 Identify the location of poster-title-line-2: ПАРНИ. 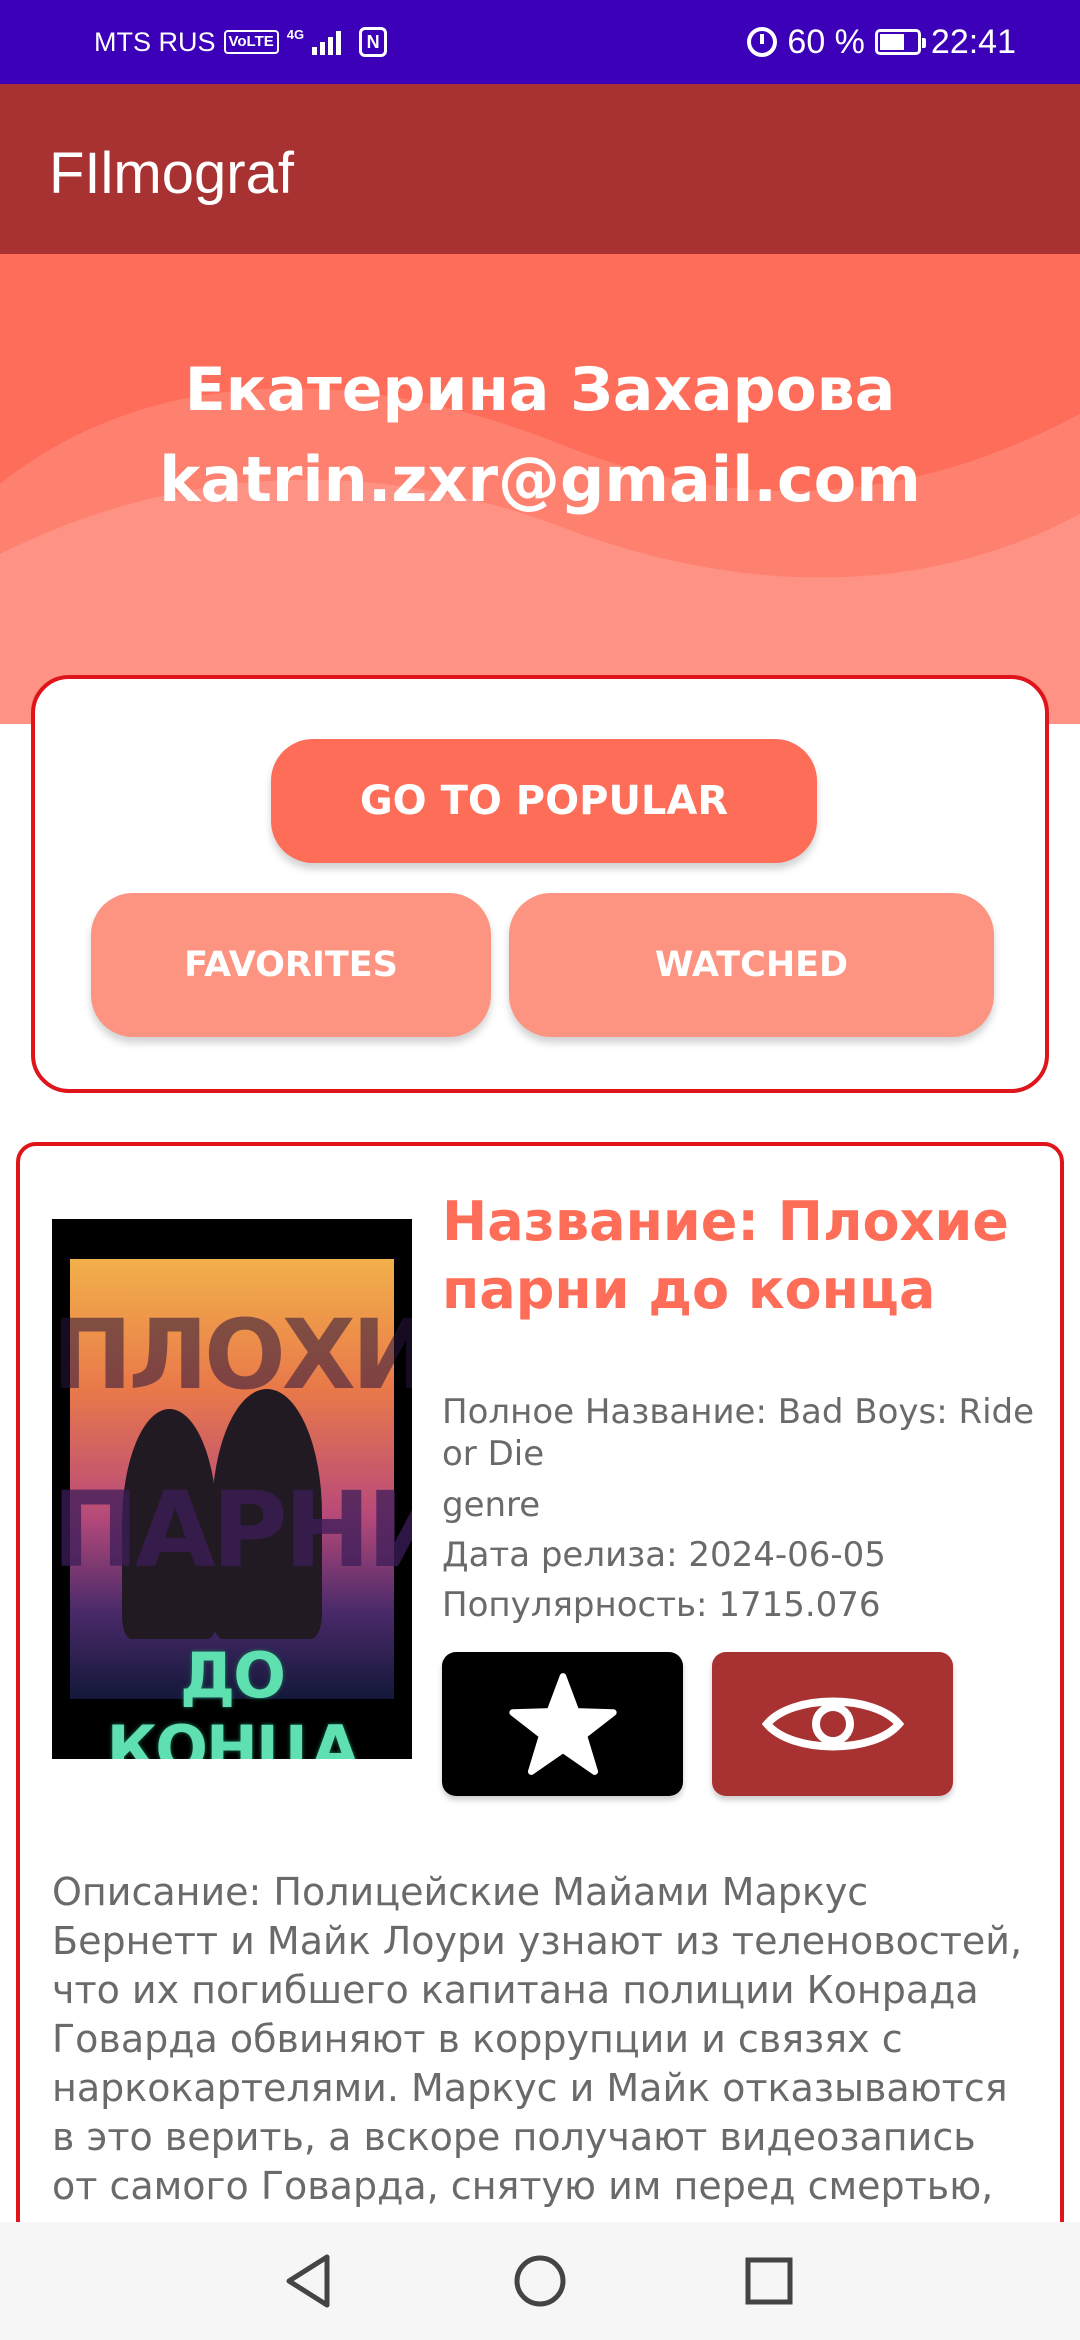
(232, 1530).